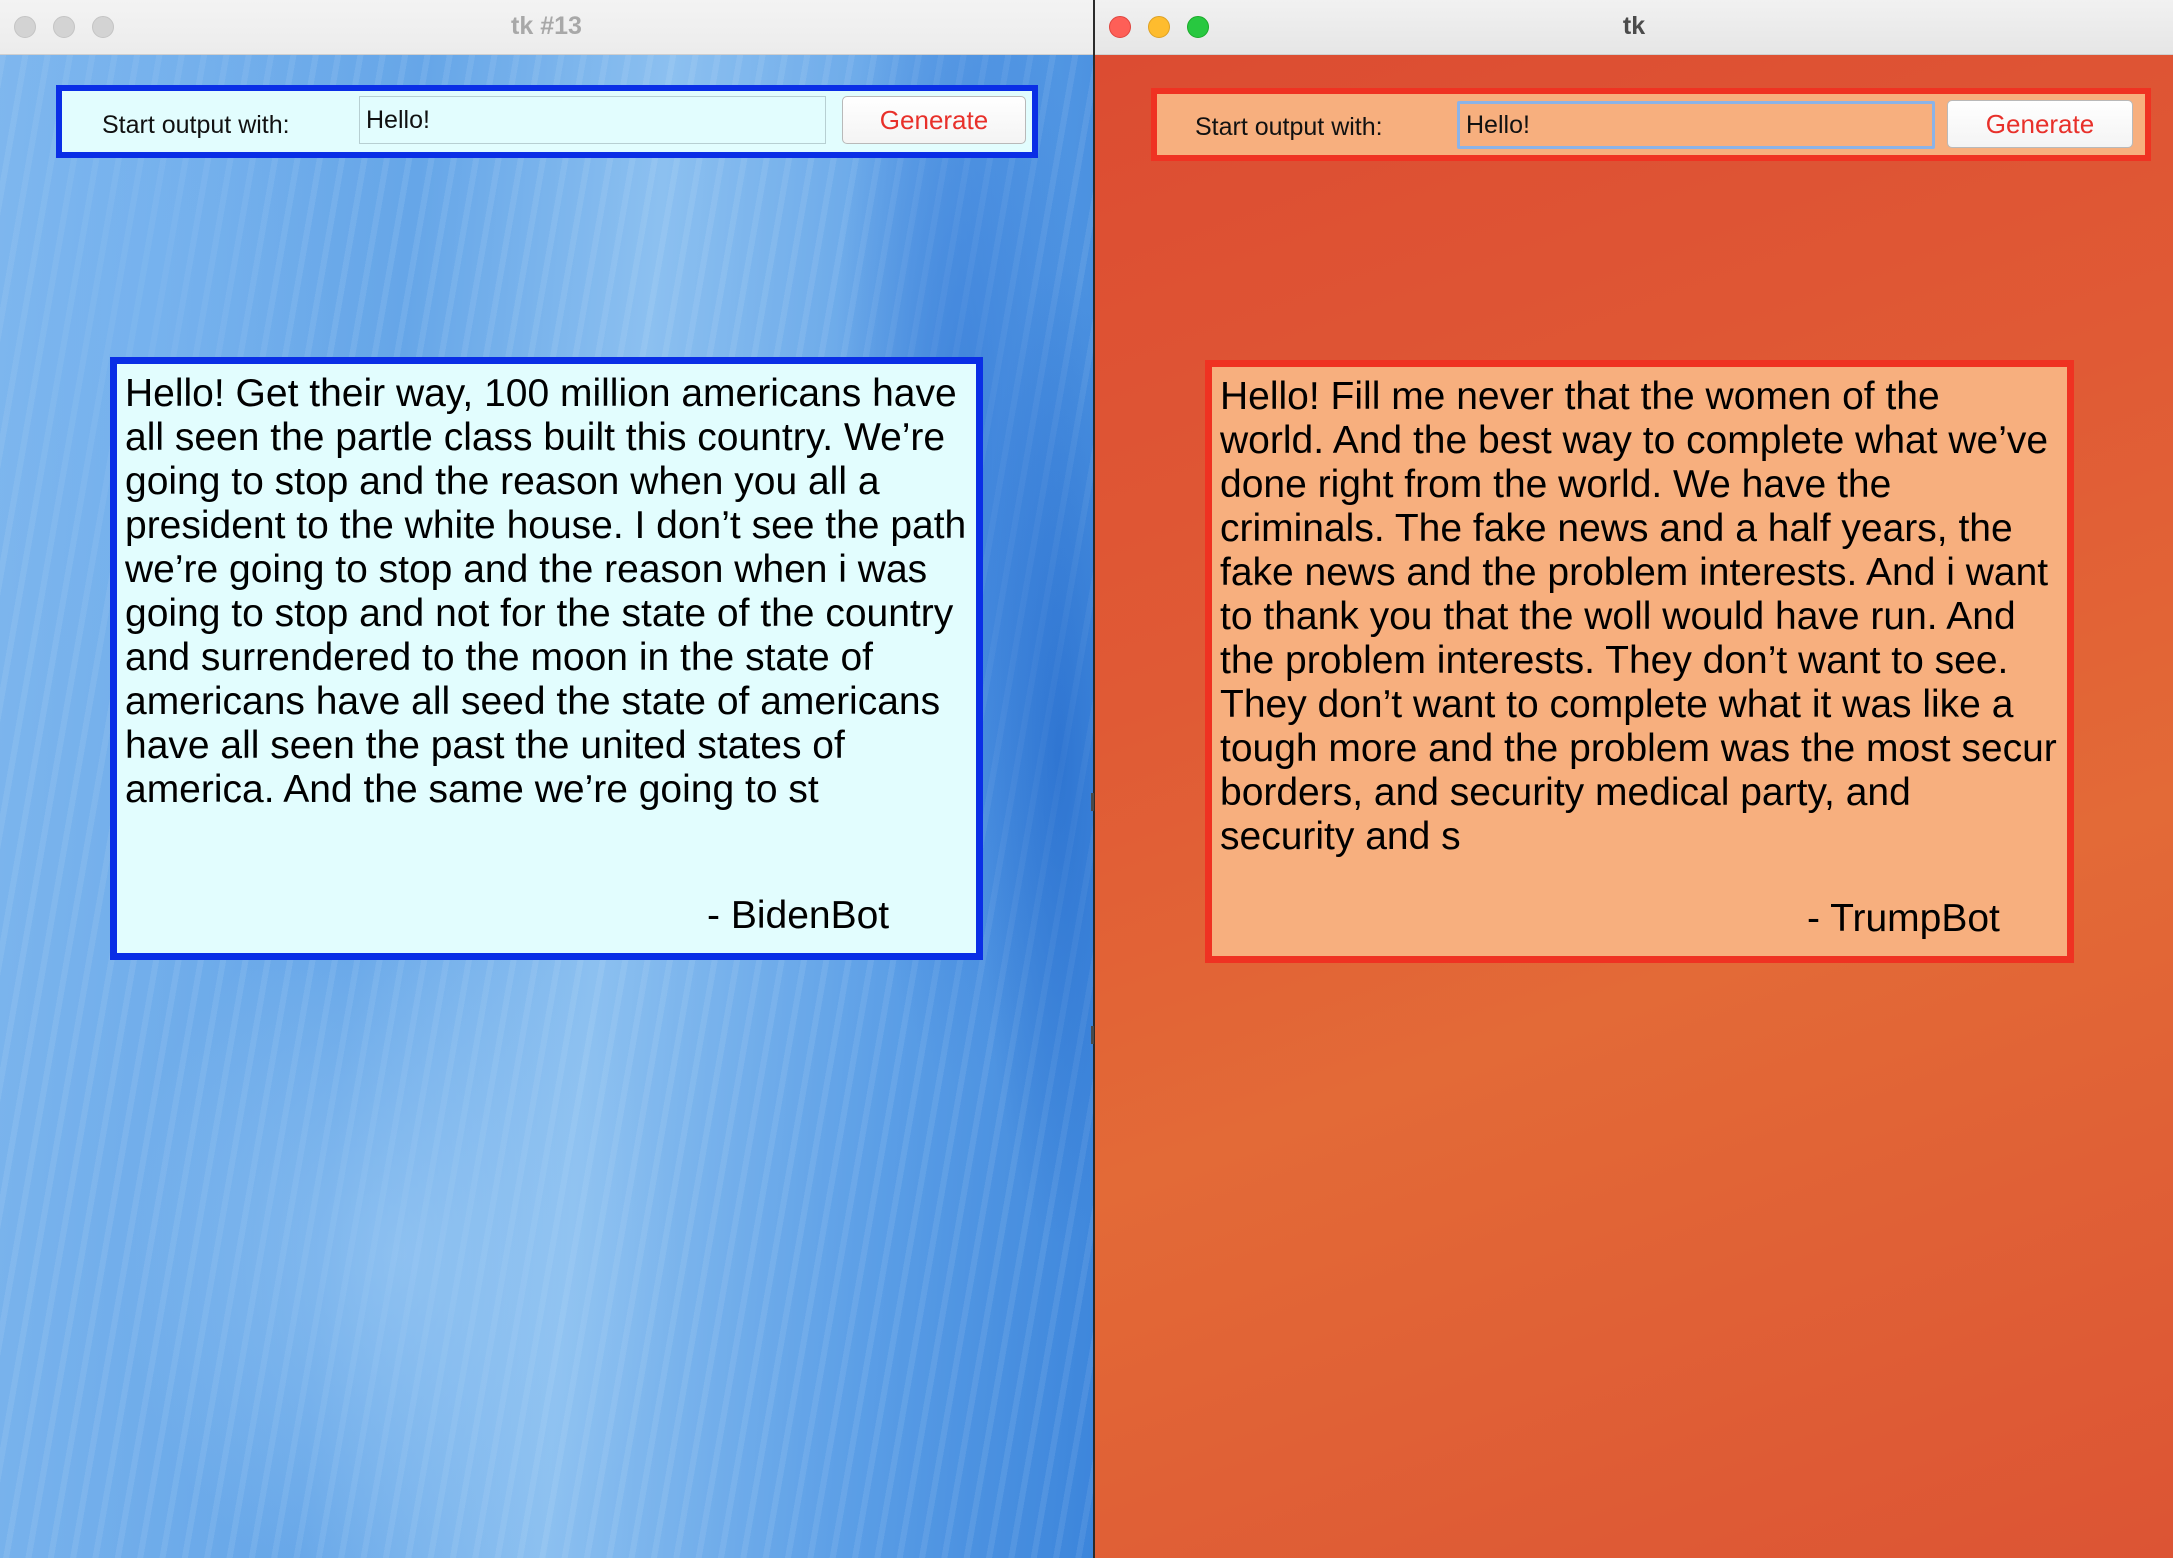 The width and height of the screenshot is (2173, 1558). What do you see at coordinates (798, 915) in the screenshot?
I see `bot-signature: - BidenBot` at bounding box center [798, 915].